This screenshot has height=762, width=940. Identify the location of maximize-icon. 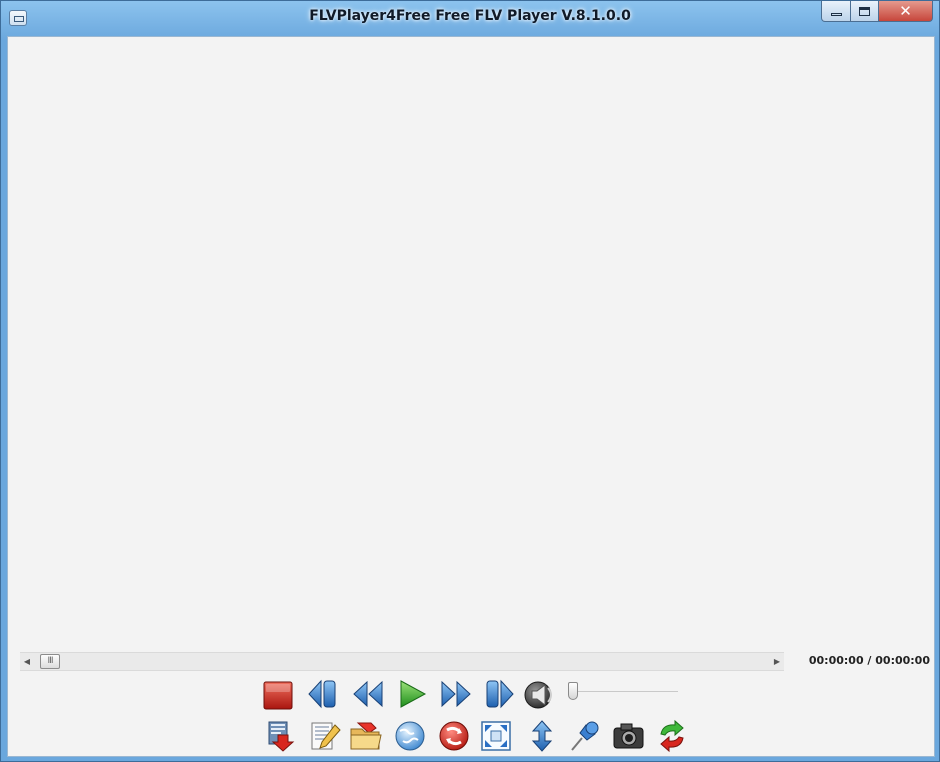
(864, 11).